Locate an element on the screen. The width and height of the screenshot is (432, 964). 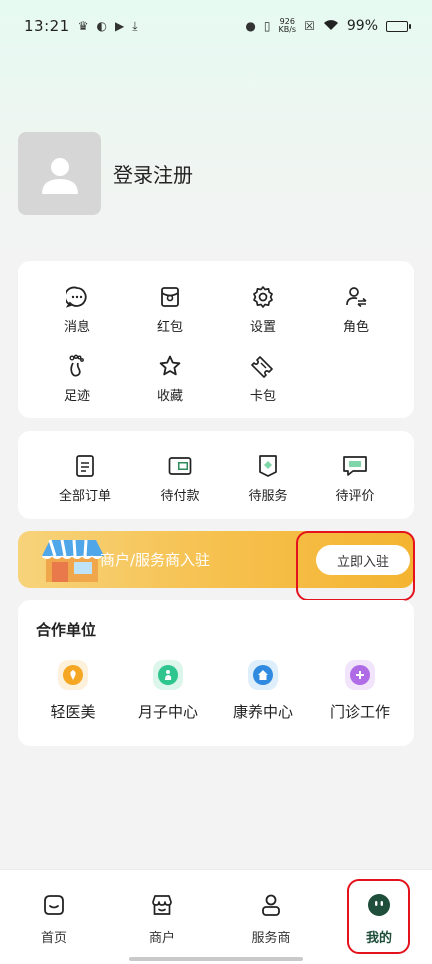
orders-card: 全部订单 待付款 待服务 待评价 is located at coordinates (216, 475).